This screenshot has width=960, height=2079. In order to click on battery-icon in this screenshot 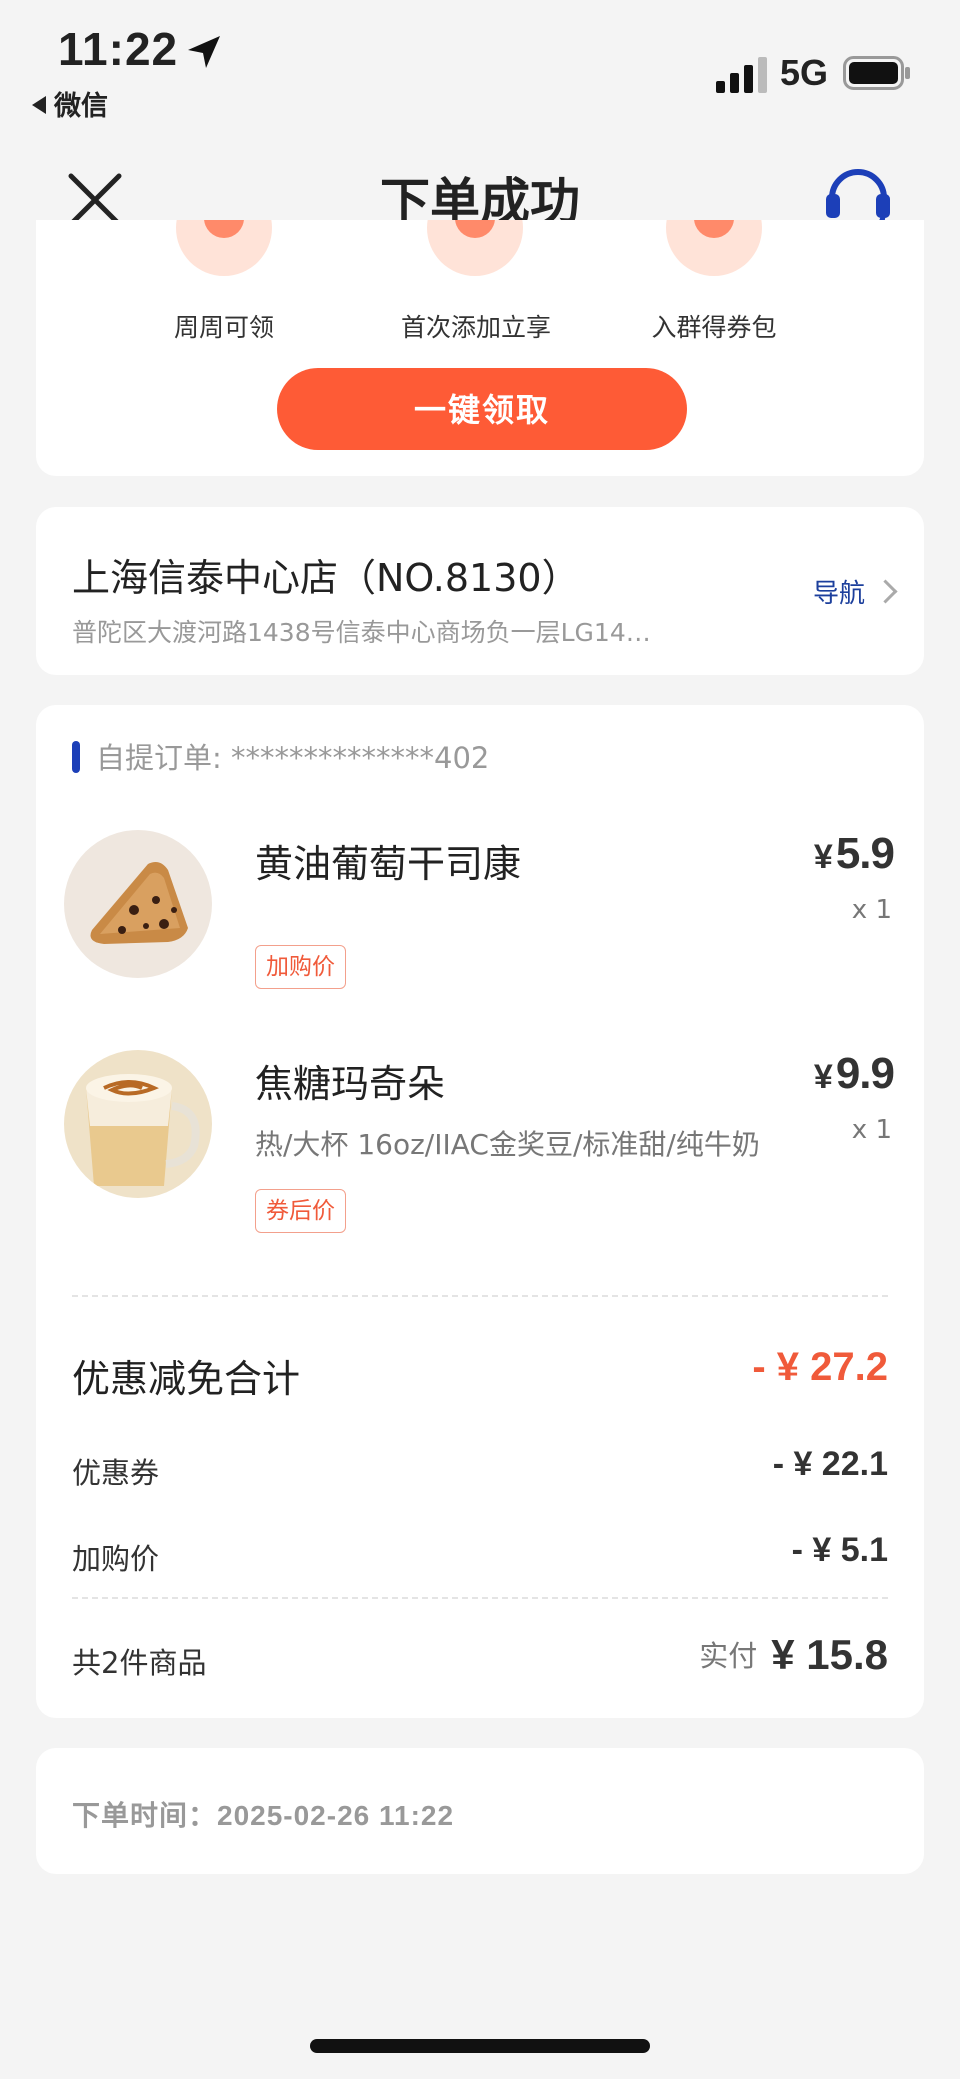, I will do `click(876, 73)`.